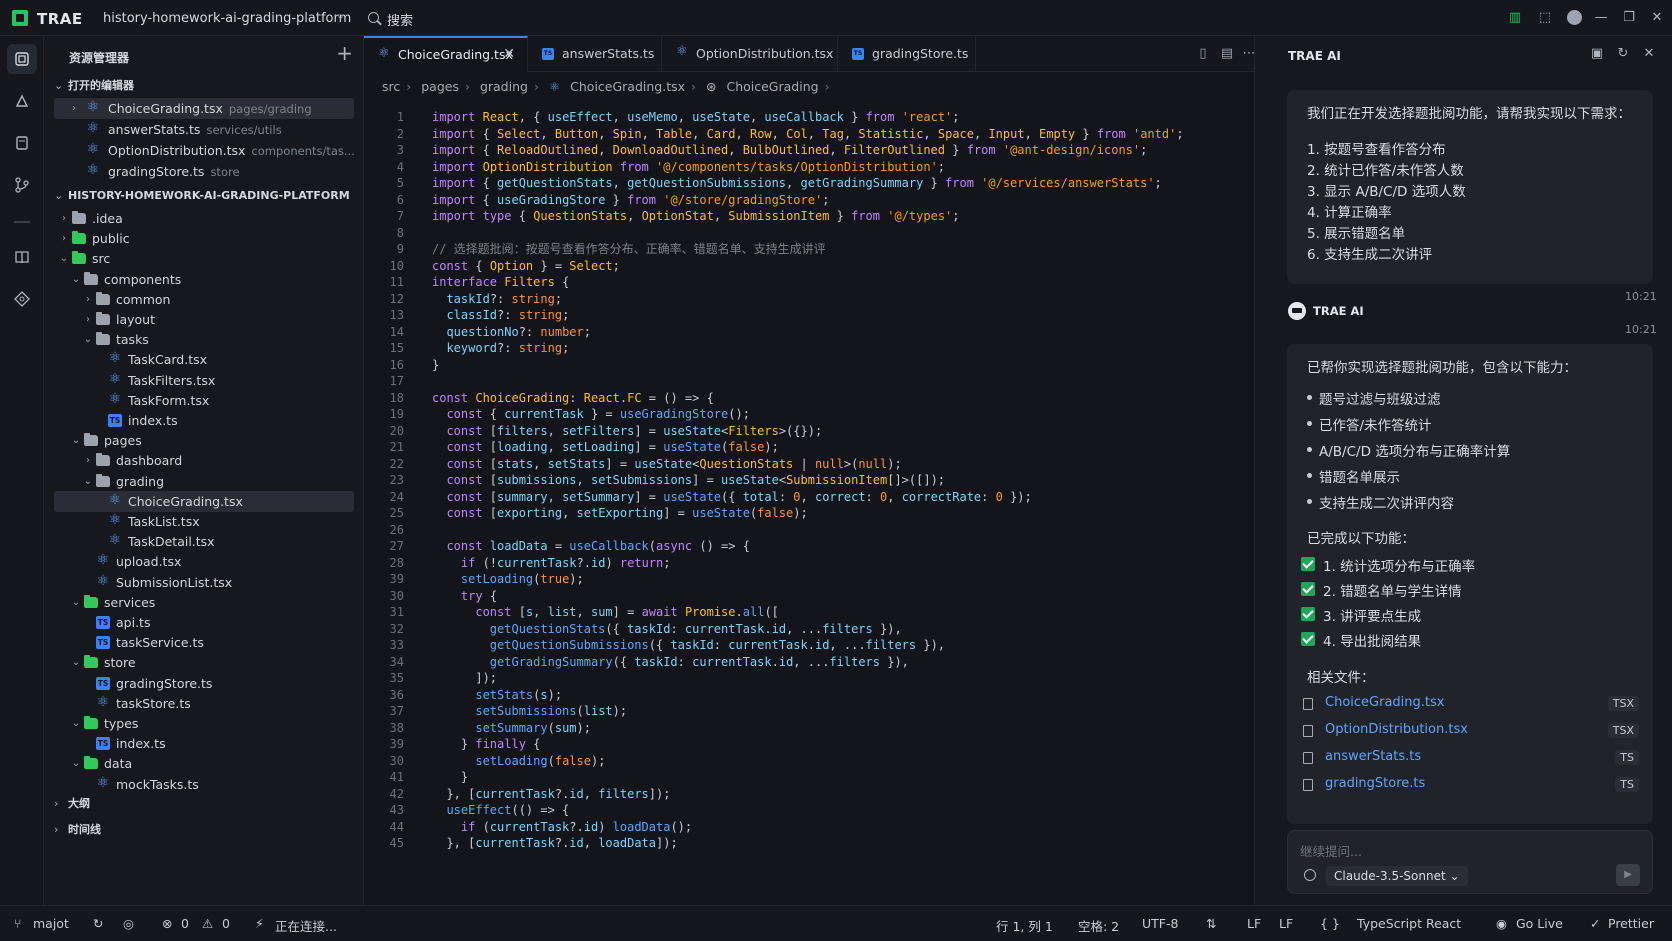 This screenshot has height=941, width=1672. Describe the element at coordinates (18, 923) in the screenshot. I see `branch-icon: ⑂` at that location.